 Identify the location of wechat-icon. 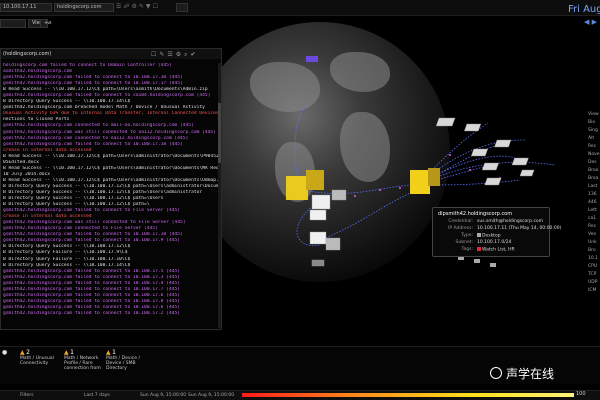
(496, 373).